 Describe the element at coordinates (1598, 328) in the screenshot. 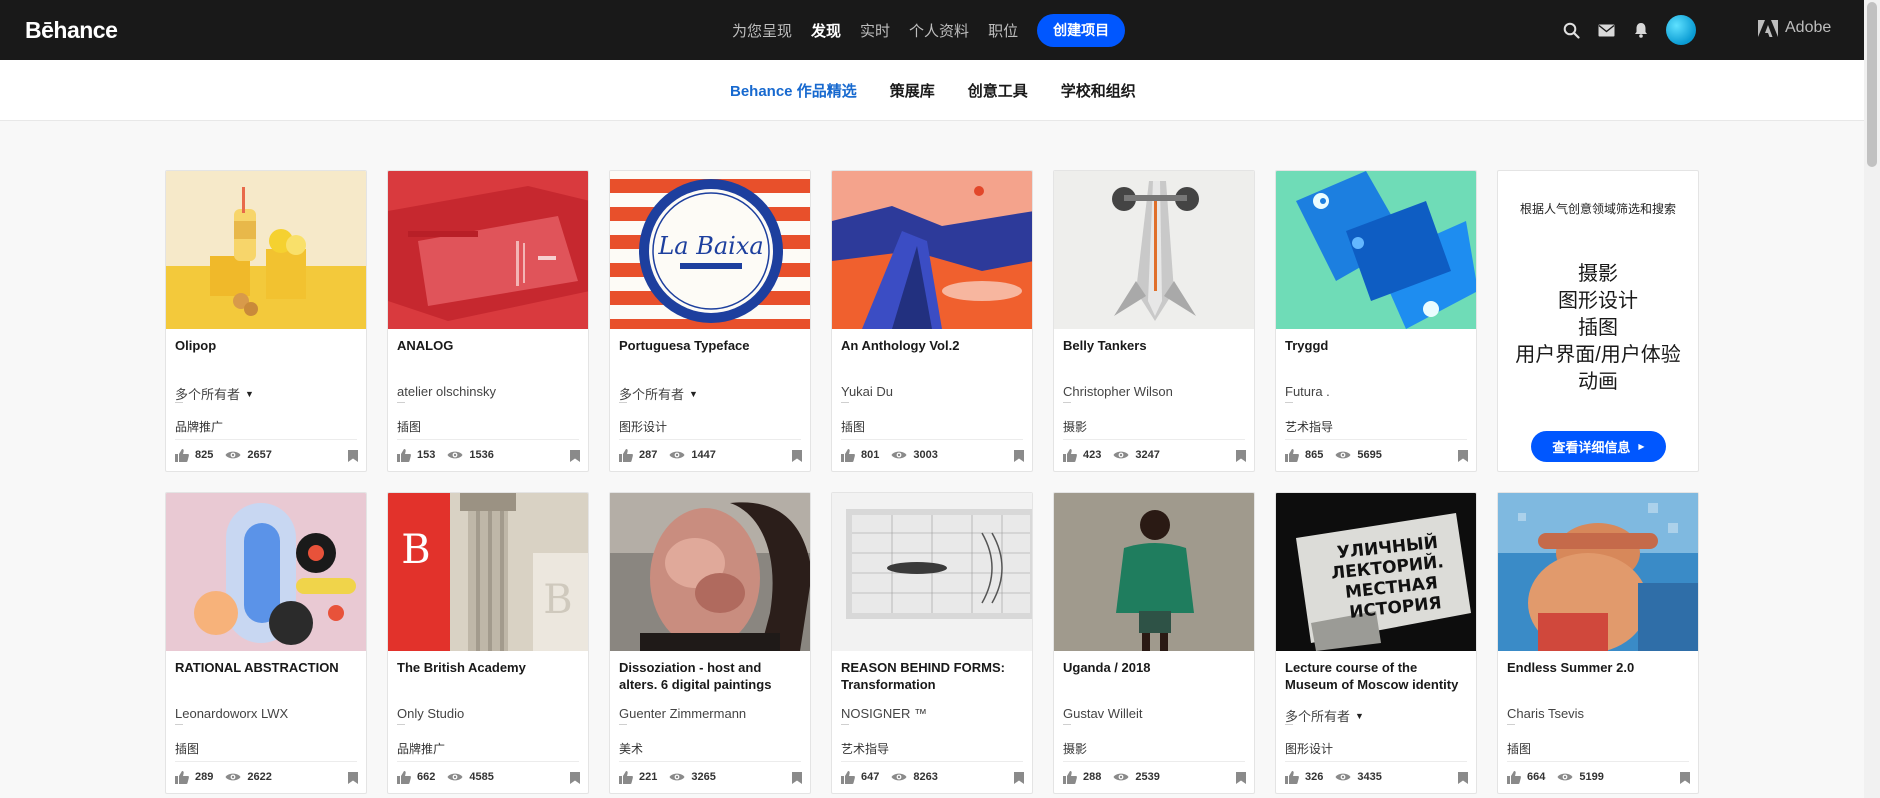

I see `creative-field-link: 插图` at that location.